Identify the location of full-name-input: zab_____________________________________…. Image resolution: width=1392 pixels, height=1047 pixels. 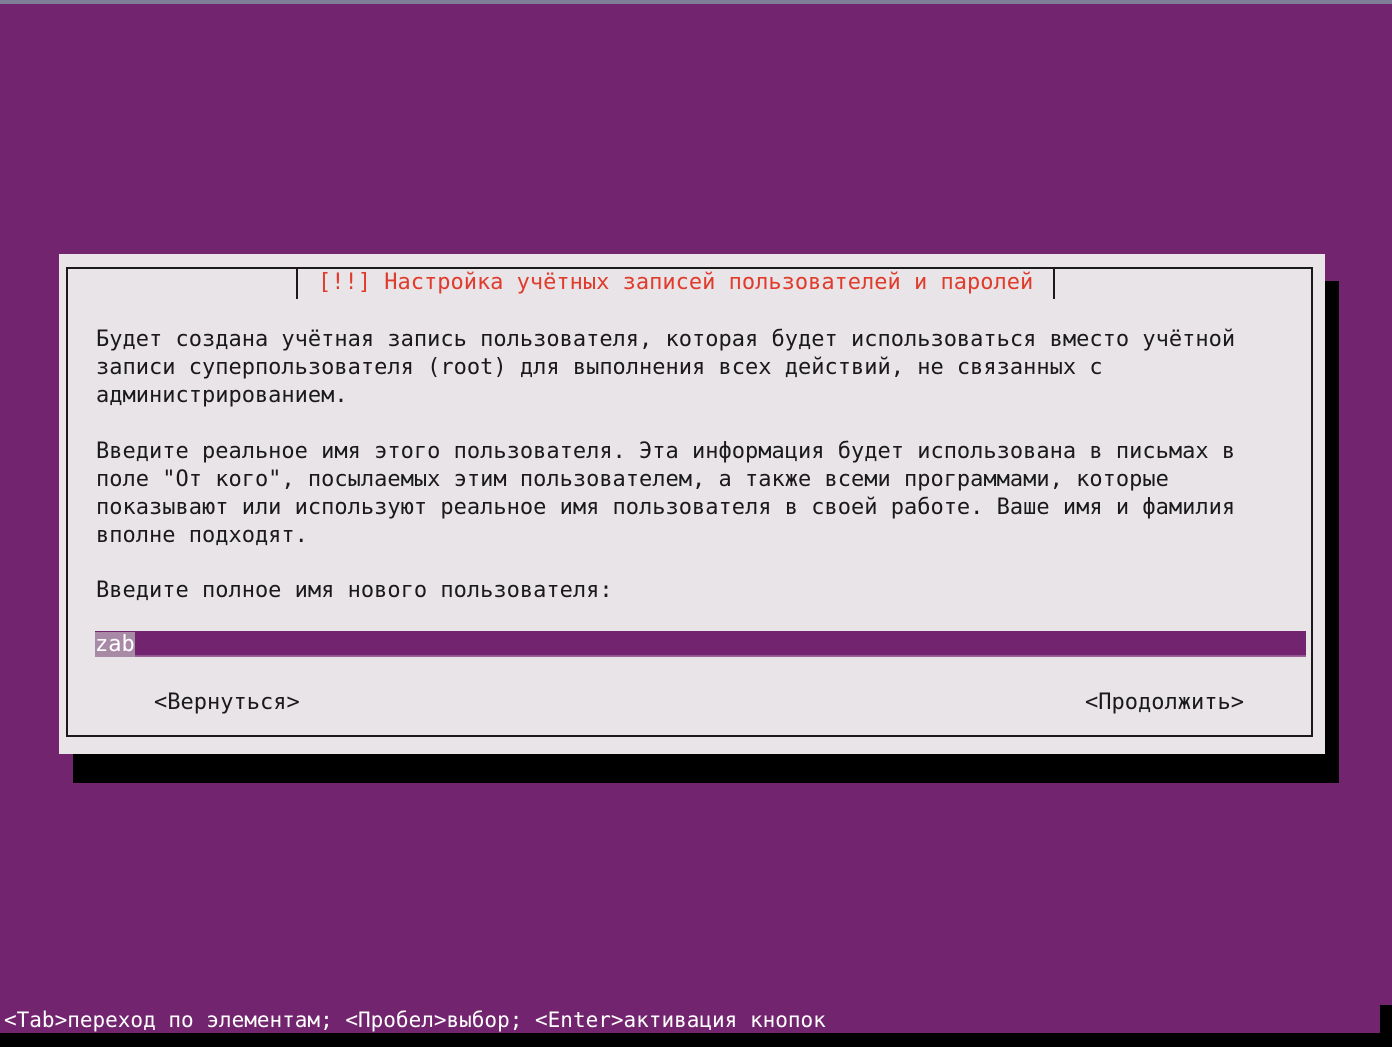
(700, 644).